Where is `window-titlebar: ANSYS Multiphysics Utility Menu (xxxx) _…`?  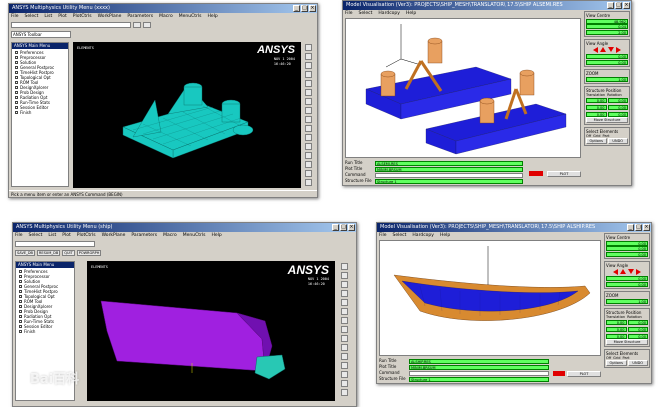
window-titlebar: ANSYS Multiphysics Utility Menu (xxxx) _… is located at coordinates (163, 8).